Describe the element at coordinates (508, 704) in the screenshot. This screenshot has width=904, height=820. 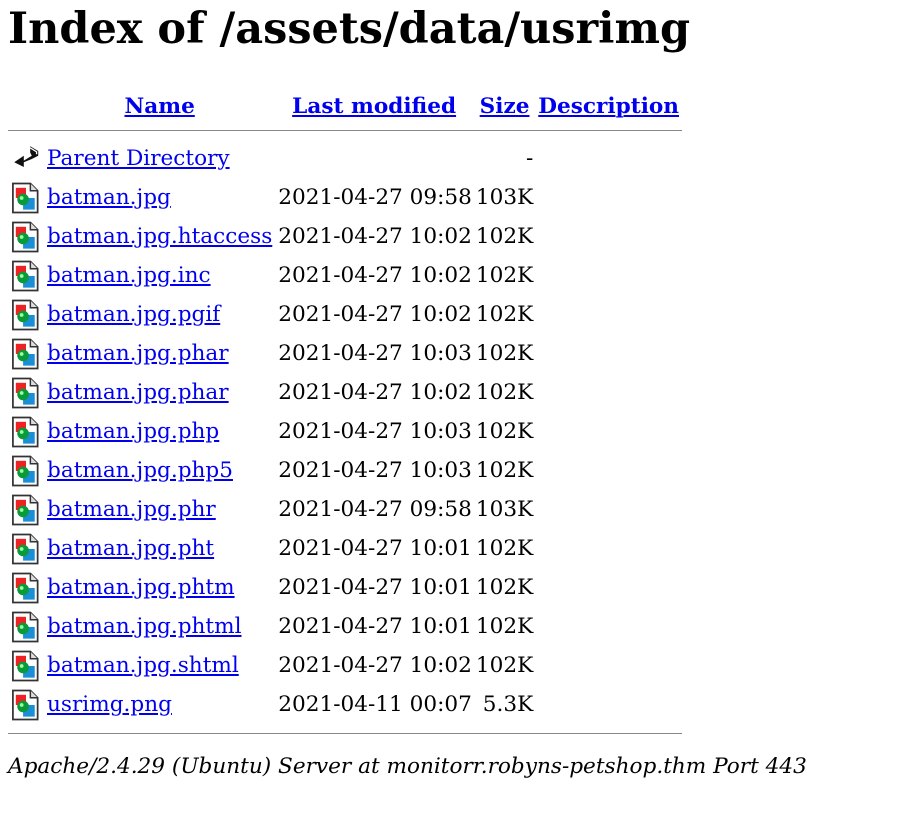
I see `file-size: 5.3K` at that location.